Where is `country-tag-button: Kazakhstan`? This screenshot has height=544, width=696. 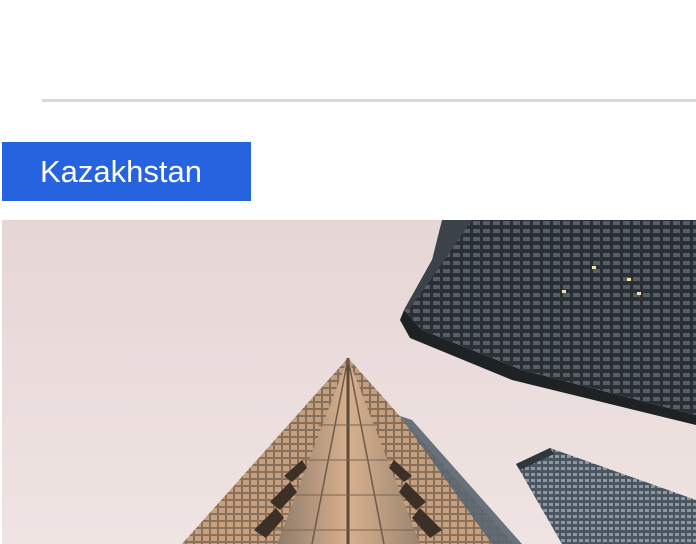 country-tag-button: Kazakhstan is located at coordinates (126, 171).